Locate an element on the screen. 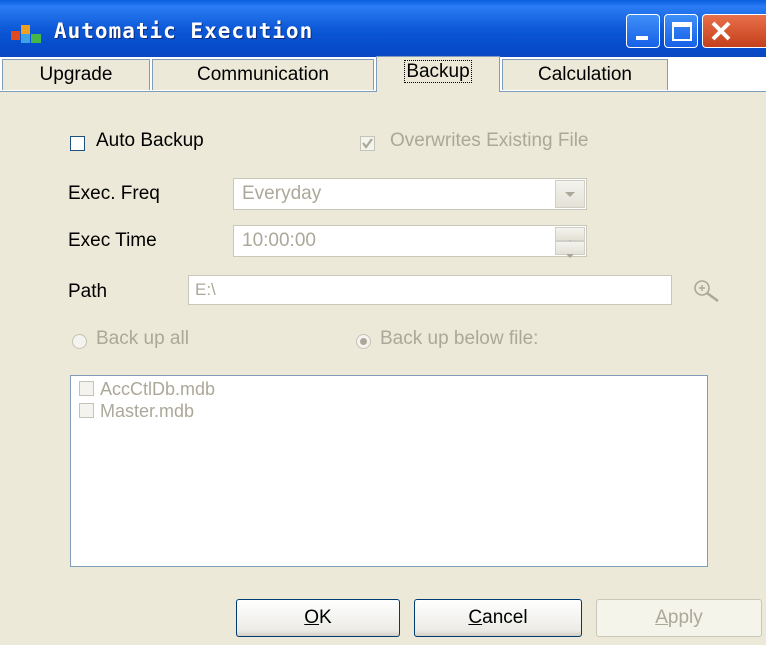  auto-backup-label: Auto Backup is located at coordinates (150, 140).